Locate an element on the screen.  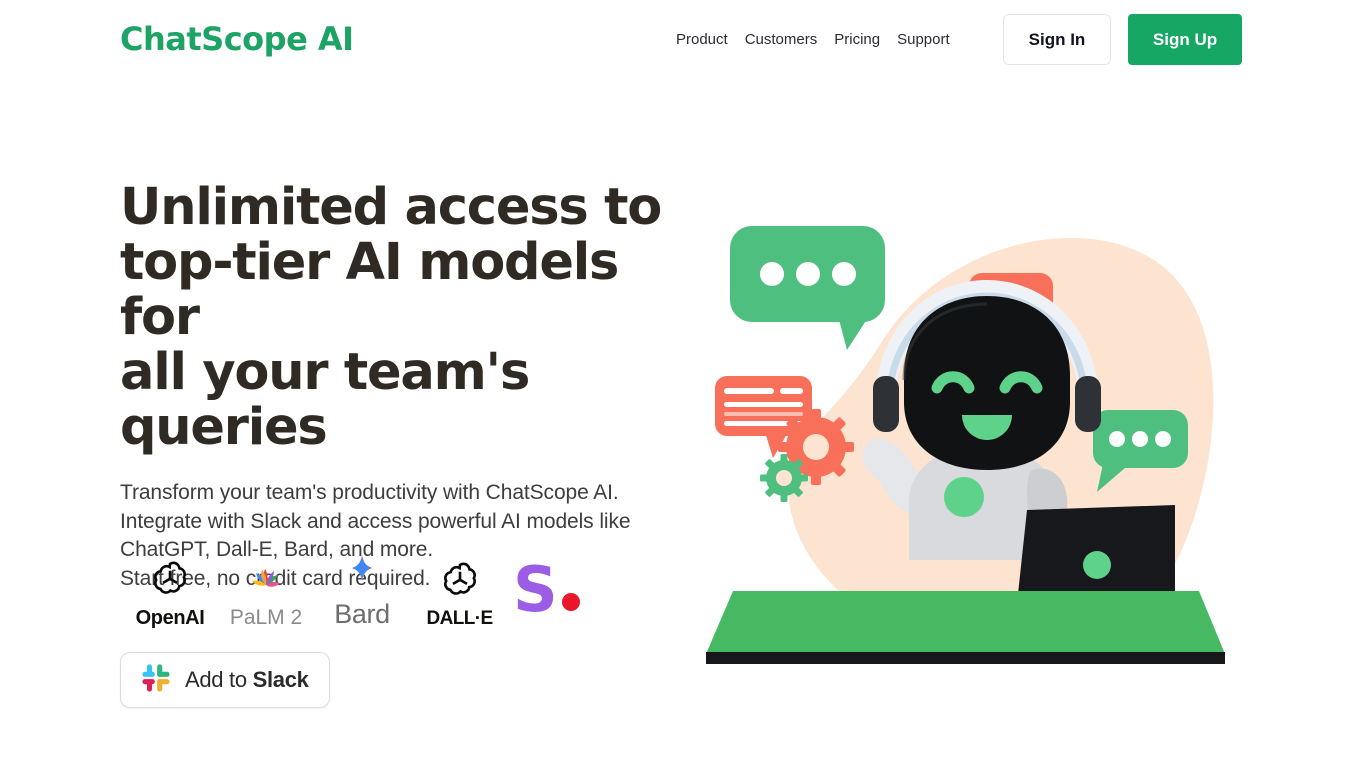
sign-in-button: Sign In is located at coordinates (1057, 39).